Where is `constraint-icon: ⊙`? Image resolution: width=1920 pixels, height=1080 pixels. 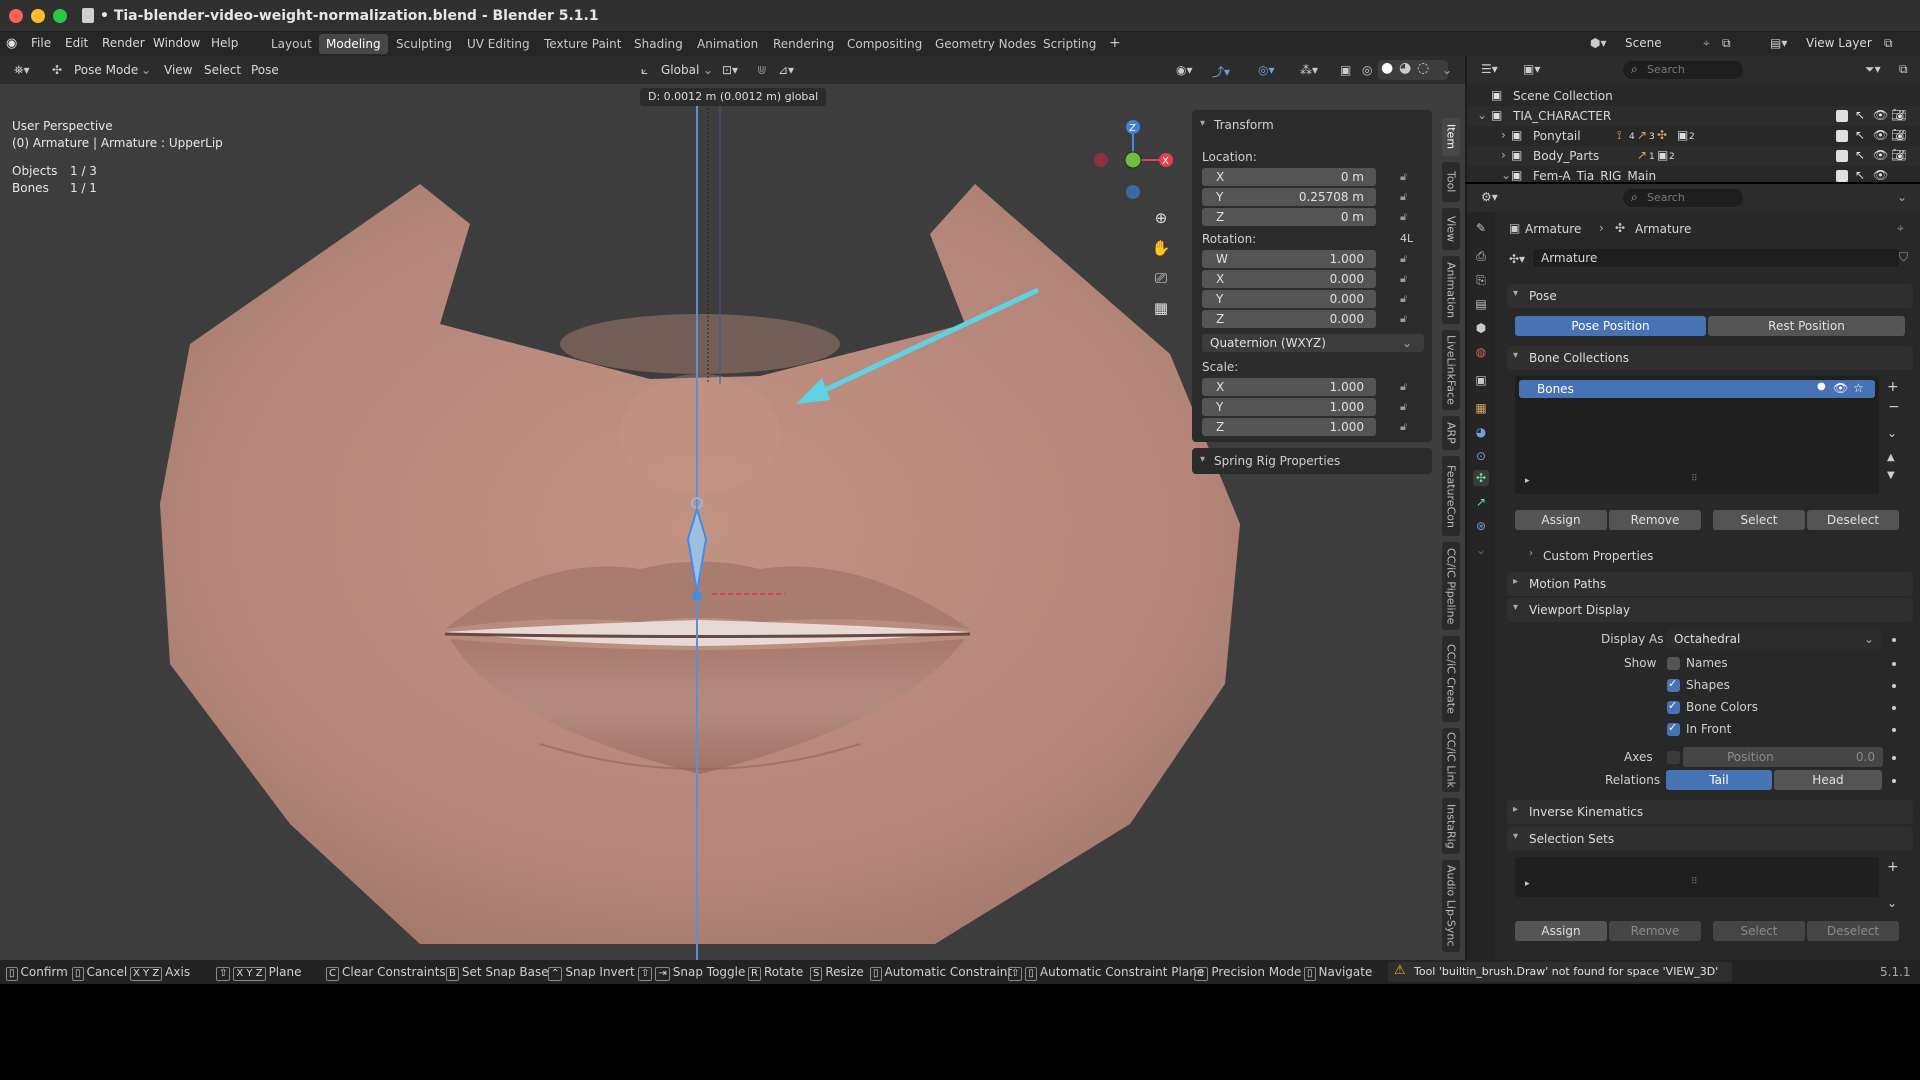
constraint-icon: ⊙ is located at coordinates (1481, 456).